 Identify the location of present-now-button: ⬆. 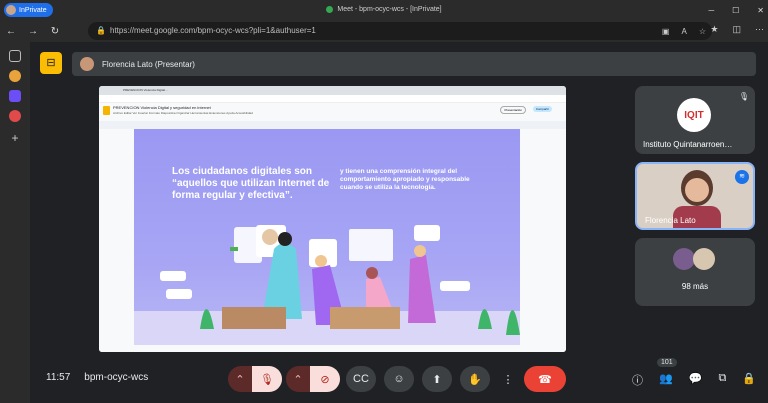
(437, 379).